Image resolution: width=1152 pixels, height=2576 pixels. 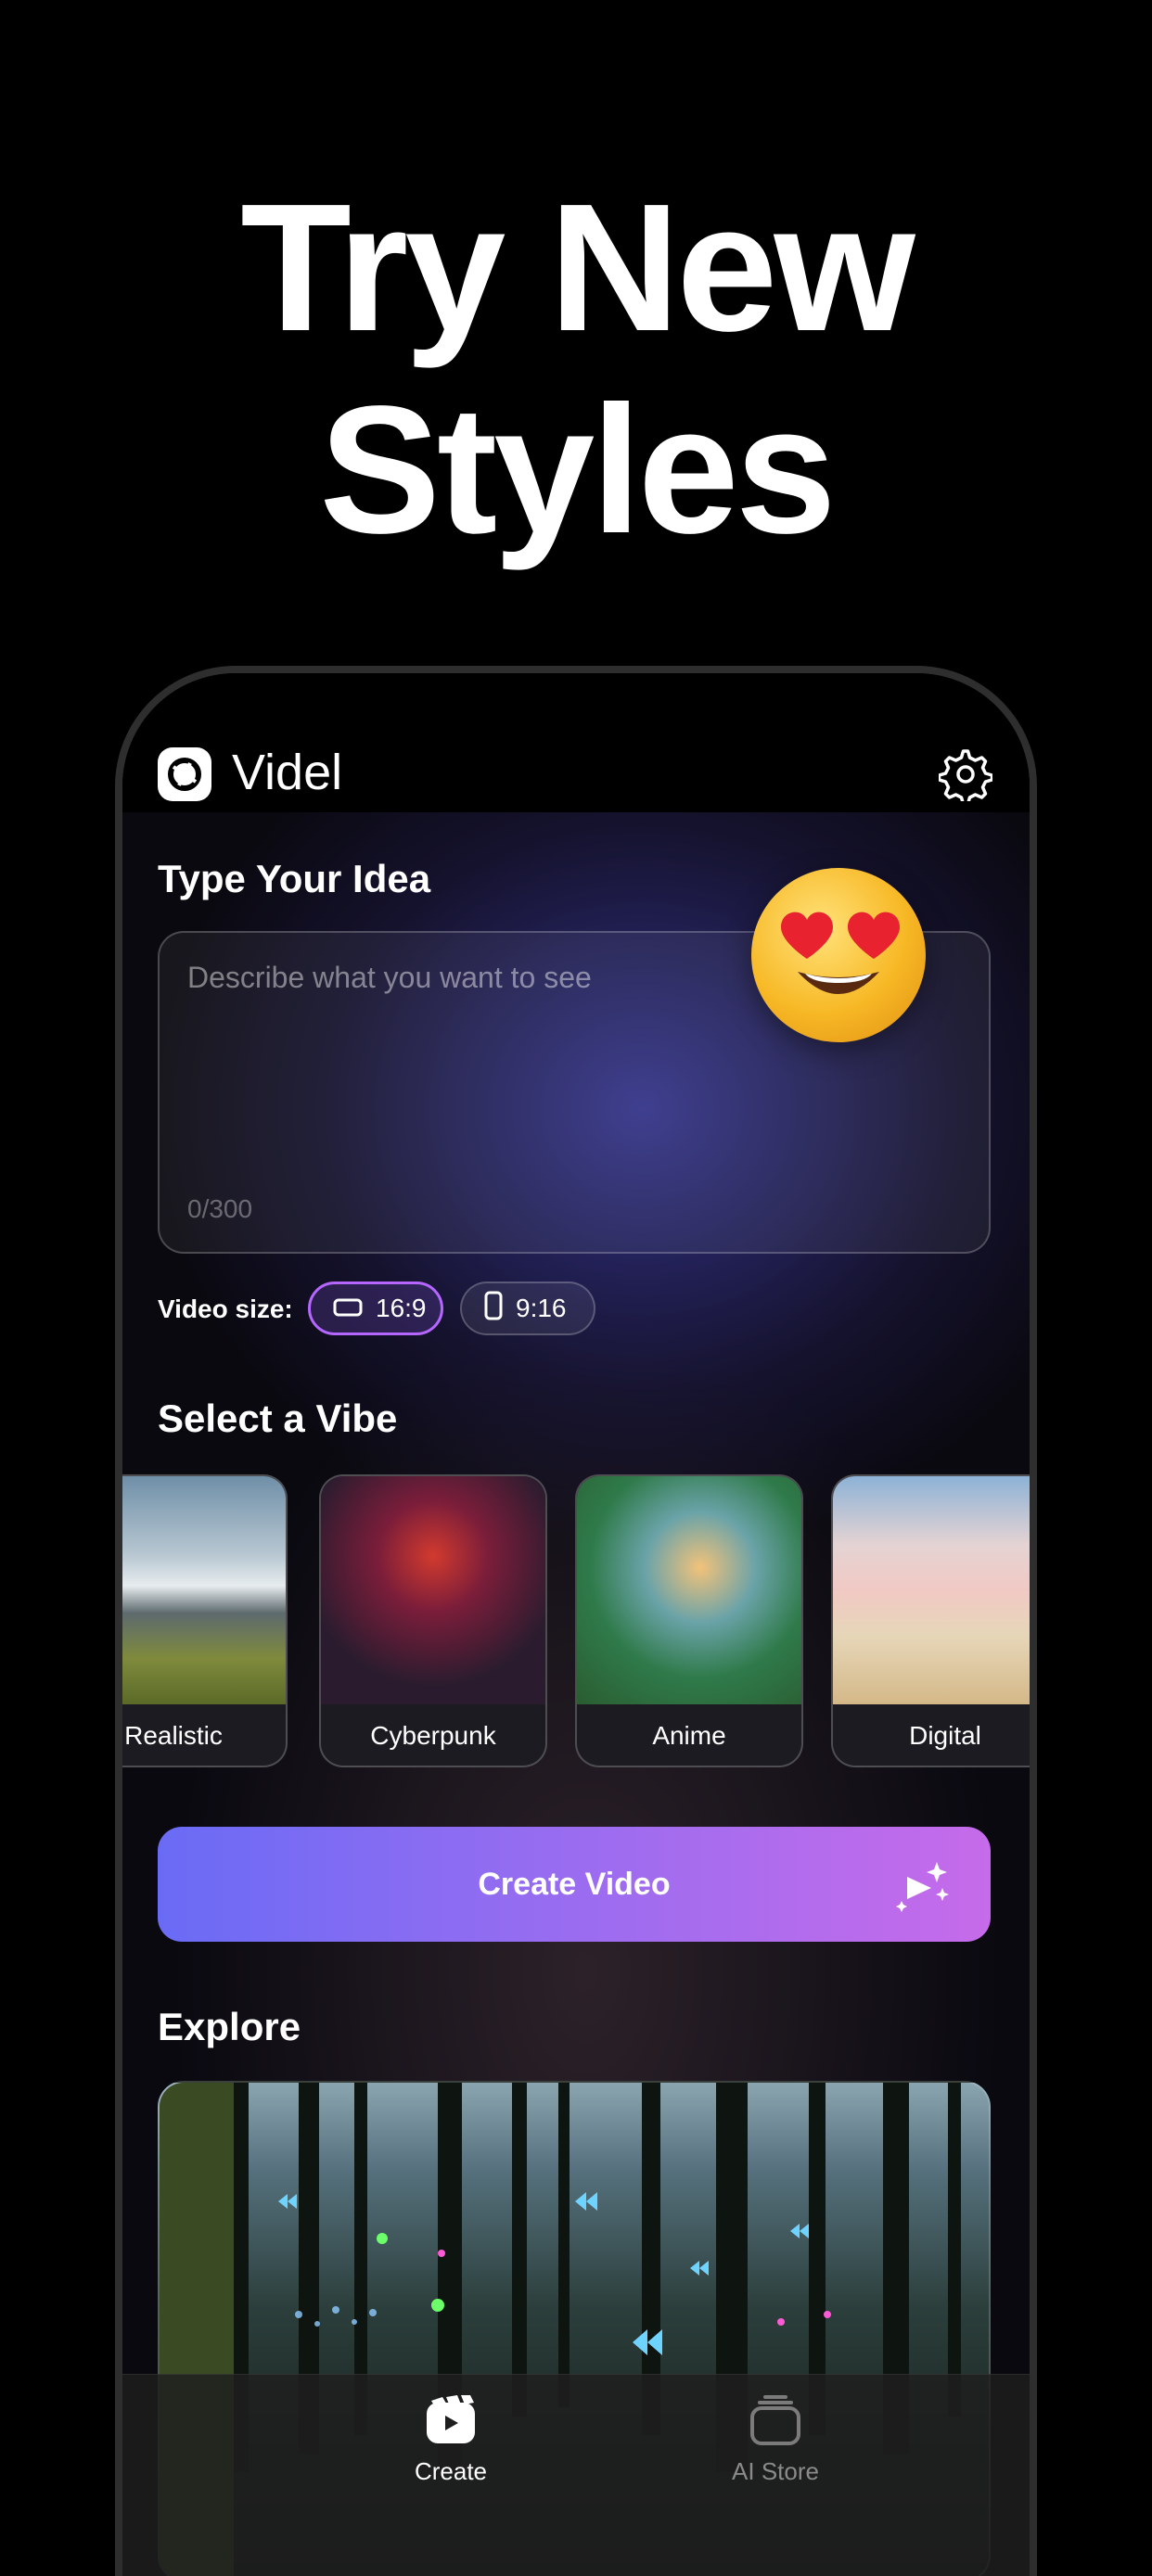 I want to click on app-name: Videl, so click(x=287, y=772).